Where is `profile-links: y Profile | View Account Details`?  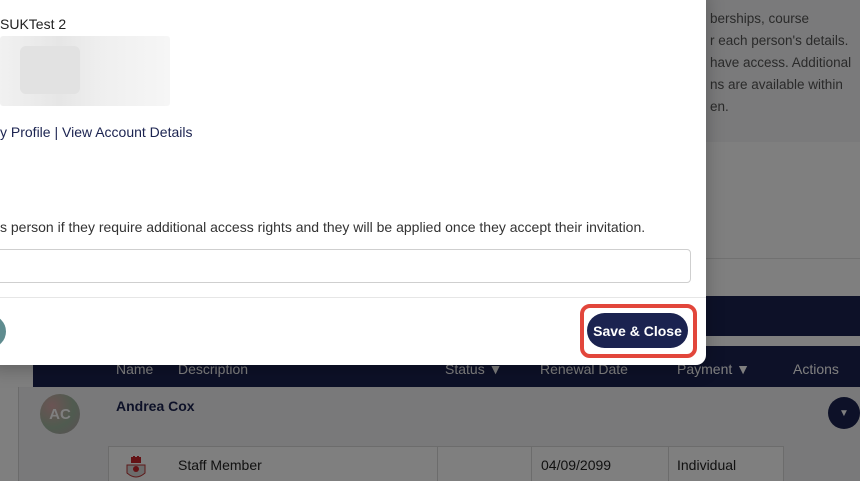
profile-links: y Profile | View Account Details is located at coordinates (96, 132).